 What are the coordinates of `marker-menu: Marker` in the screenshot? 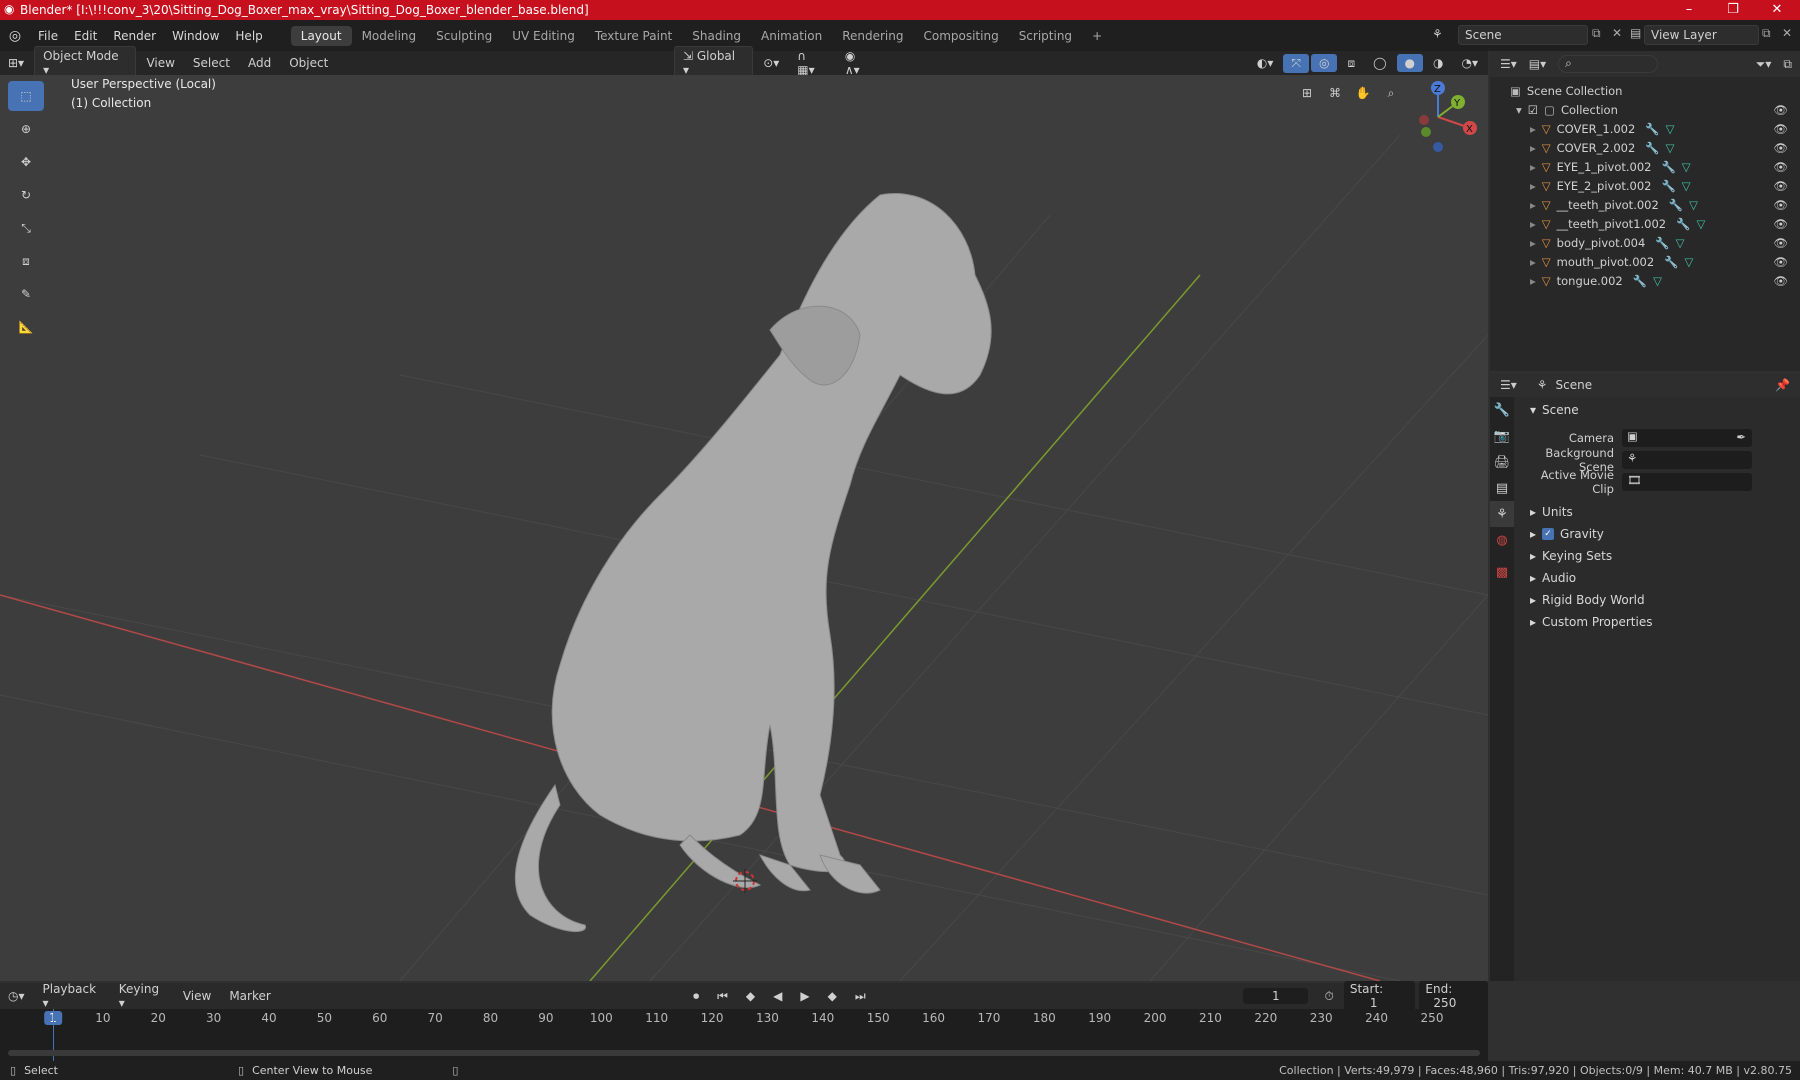 It's located at (249, 996).